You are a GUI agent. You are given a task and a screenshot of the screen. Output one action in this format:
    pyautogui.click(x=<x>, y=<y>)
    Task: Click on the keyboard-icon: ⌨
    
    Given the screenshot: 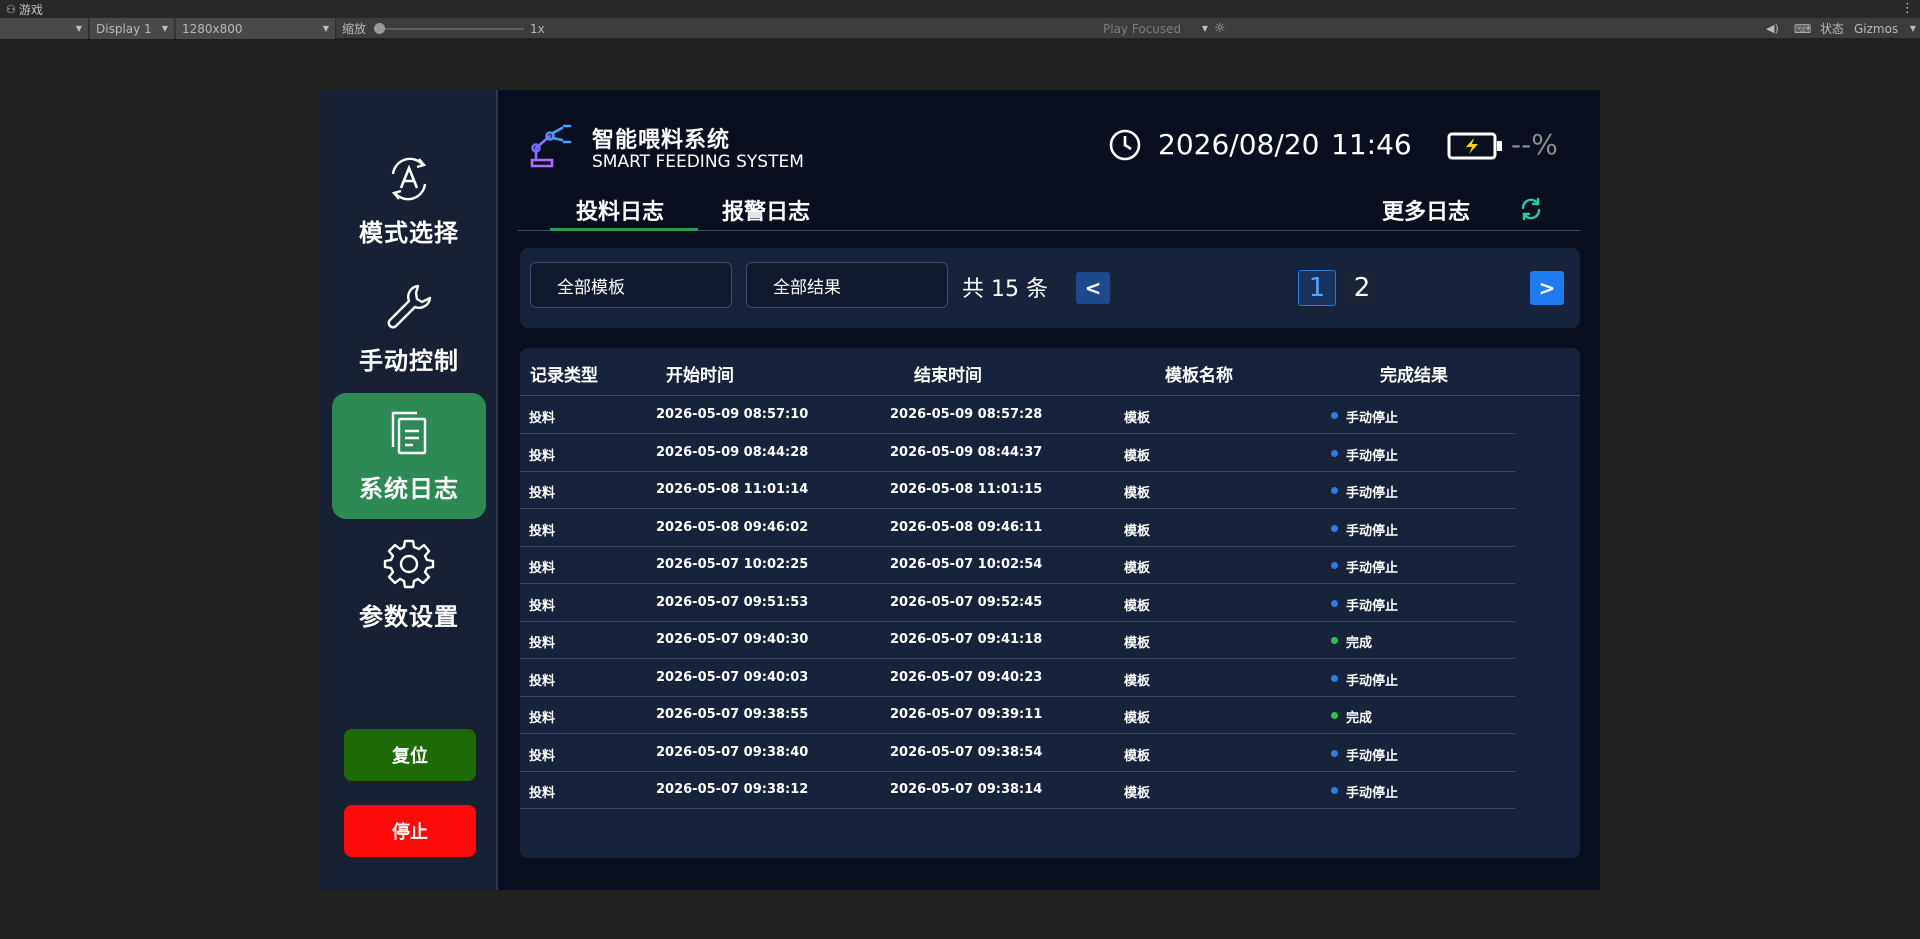 What is the action you would take?
    pyautogui.click(x=1802, y=28)
    